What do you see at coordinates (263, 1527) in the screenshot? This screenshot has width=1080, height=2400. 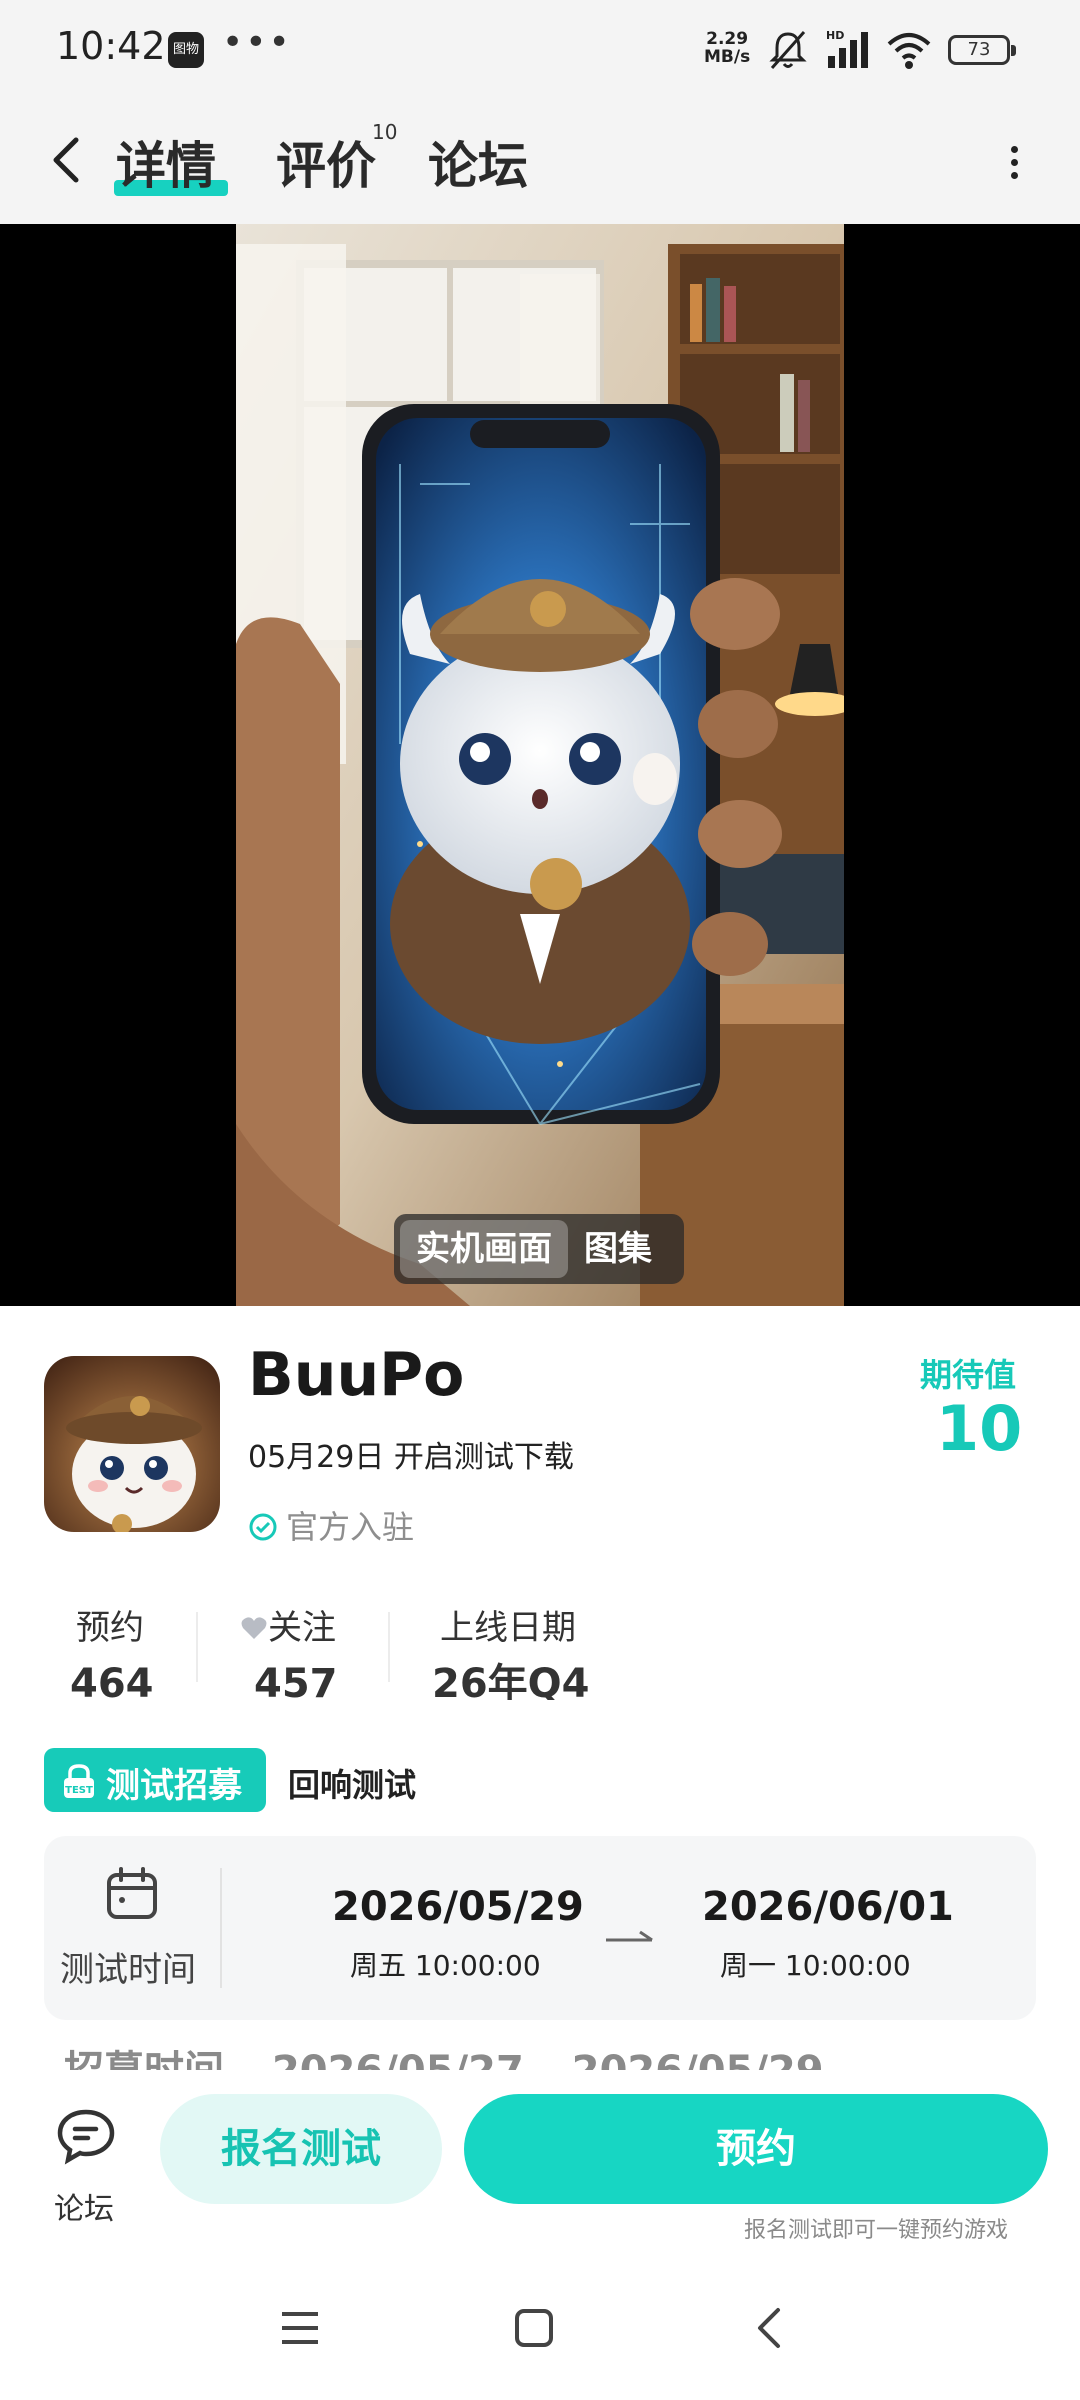 I see `verified-check-icon` at bounding box center [263, 1527].